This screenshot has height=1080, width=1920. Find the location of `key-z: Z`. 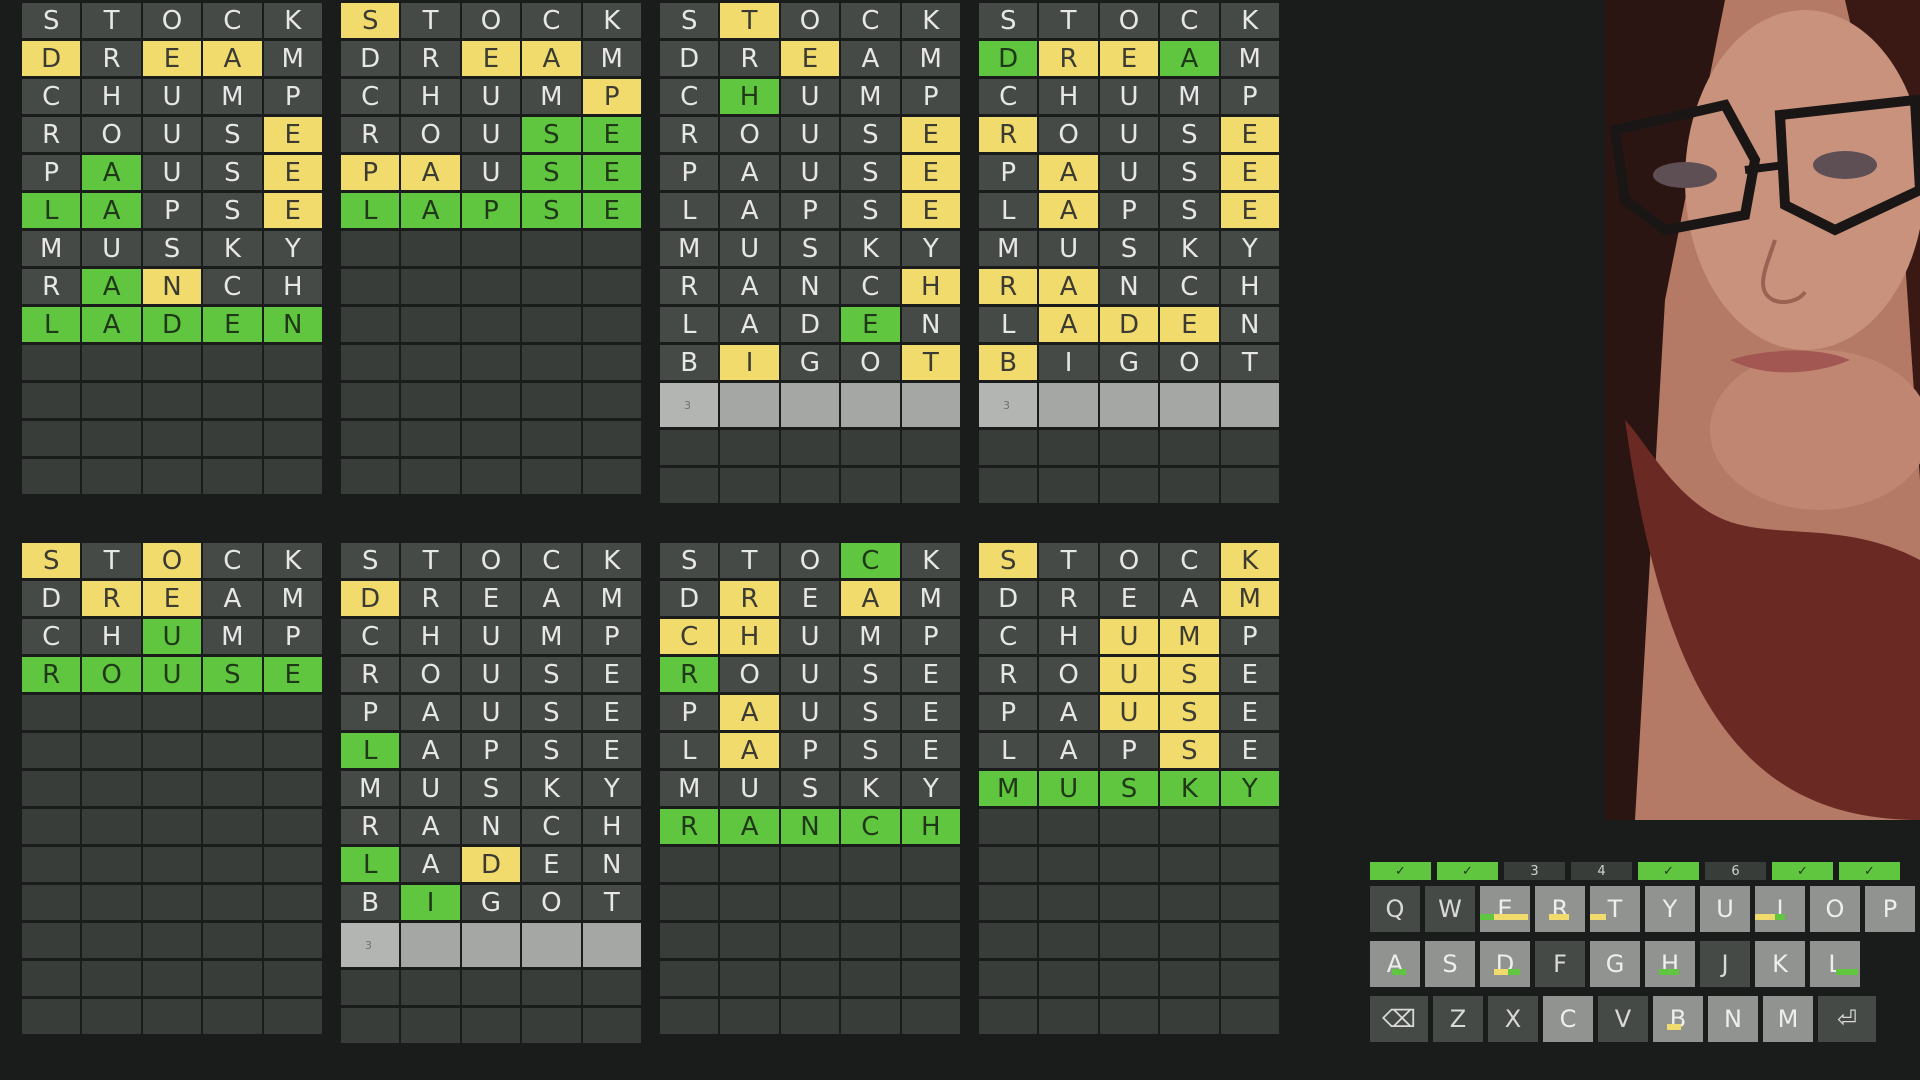

key-z: Z is located at coordinates (1458, 1019).